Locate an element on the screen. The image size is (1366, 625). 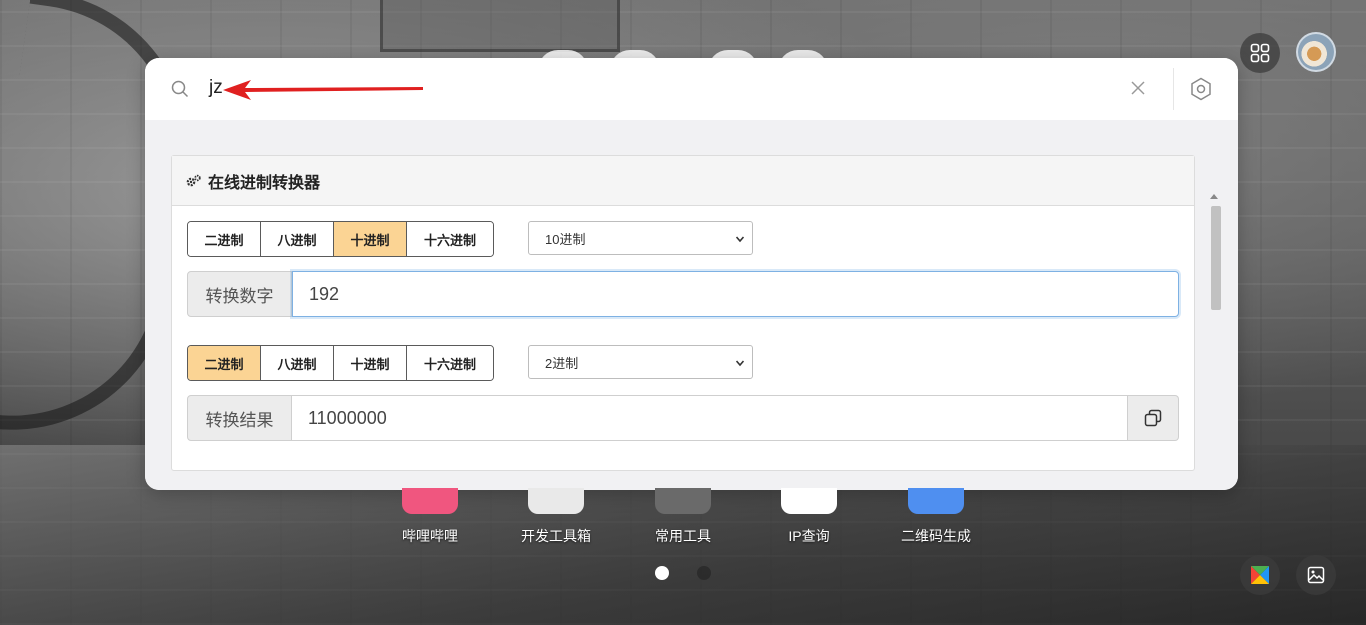
output-base-select: 2进制 is located at coordinates (640, 362).